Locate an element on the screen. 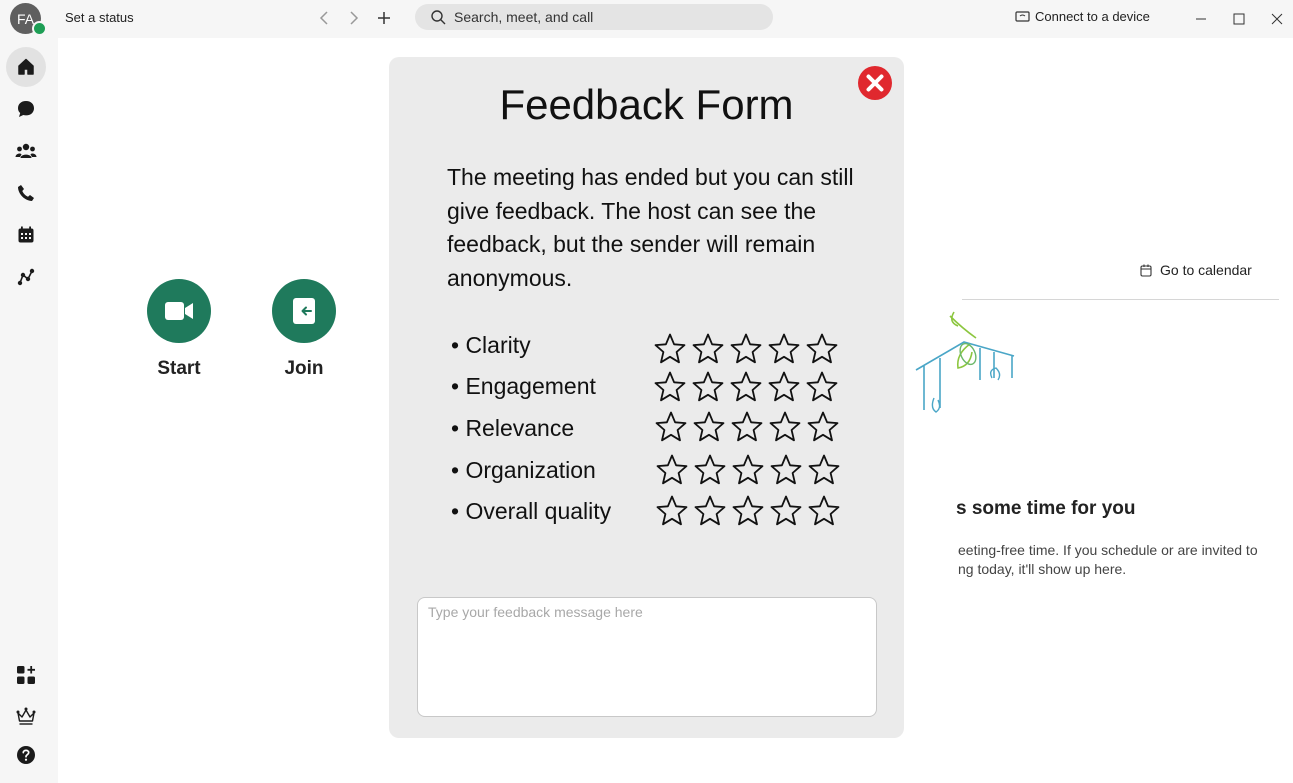 Image resolution: width=1293 pixels, height=783 pixels. help-icon is located at coordinates (26, 755).